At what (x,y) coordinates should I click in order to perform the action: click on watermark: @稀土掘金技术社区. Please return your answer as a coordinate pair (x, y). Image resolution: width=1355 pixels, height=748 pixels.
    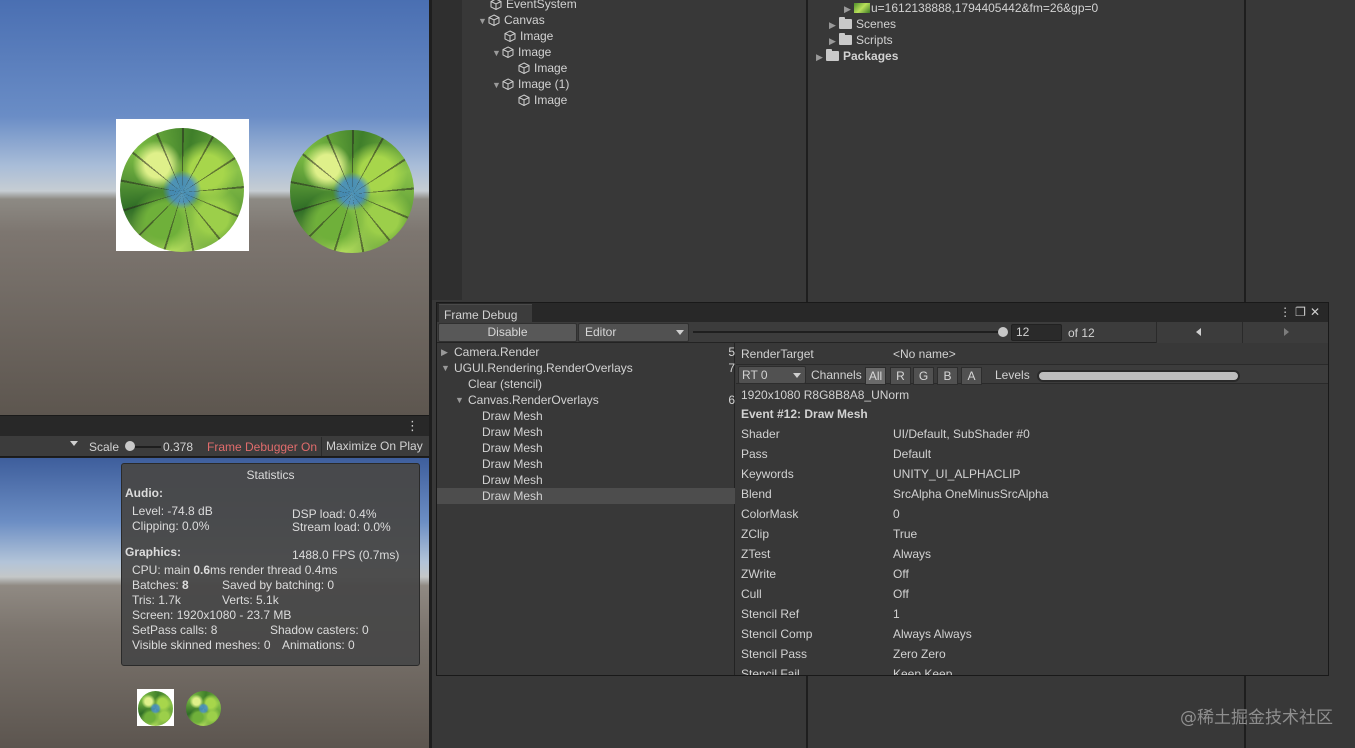
    Looking at the image, I should click on (1256, 718).